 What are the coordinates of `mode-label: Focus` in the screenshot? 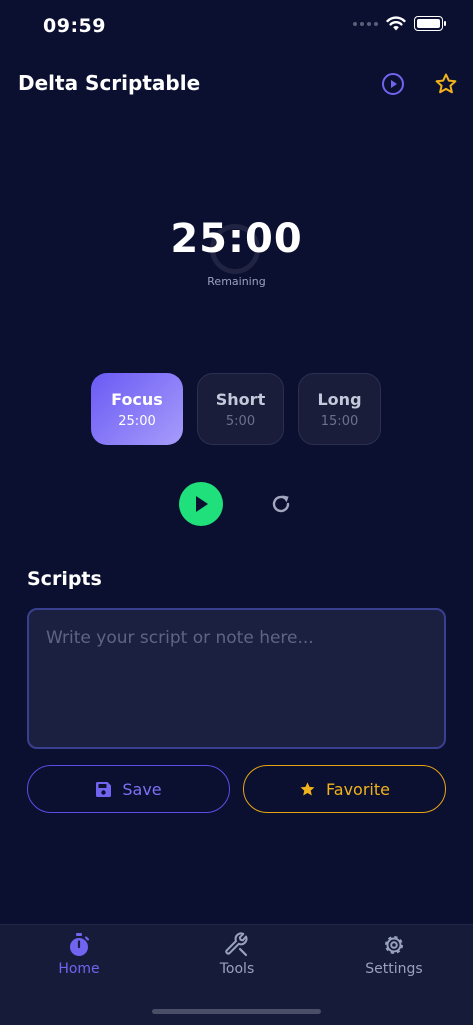 It's located at (137, 399).